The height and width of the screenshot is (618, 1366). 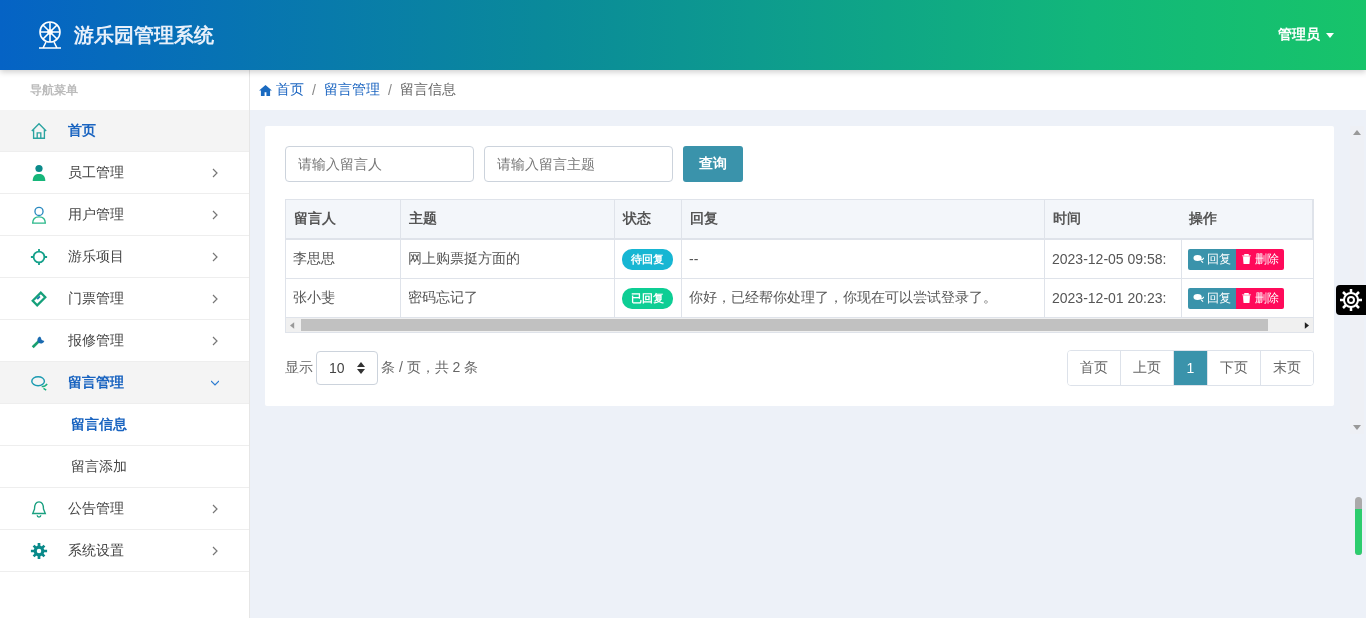 What do you see at coordinates (507, 219) in the screenshot?
I see `column-header: 主题` at bounding box center [507, 219].